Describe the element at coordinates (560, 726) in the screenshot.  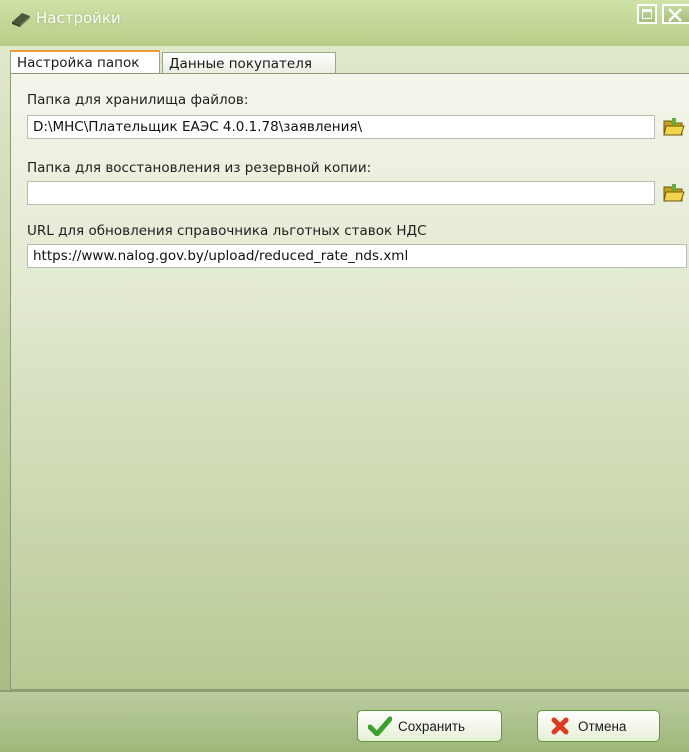
I see `cross-icon` at that location.